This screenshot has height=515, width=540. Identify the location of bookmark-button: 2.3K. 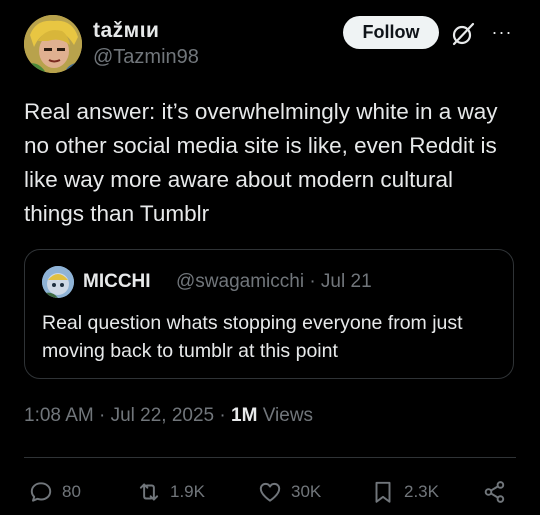
(404, 492).